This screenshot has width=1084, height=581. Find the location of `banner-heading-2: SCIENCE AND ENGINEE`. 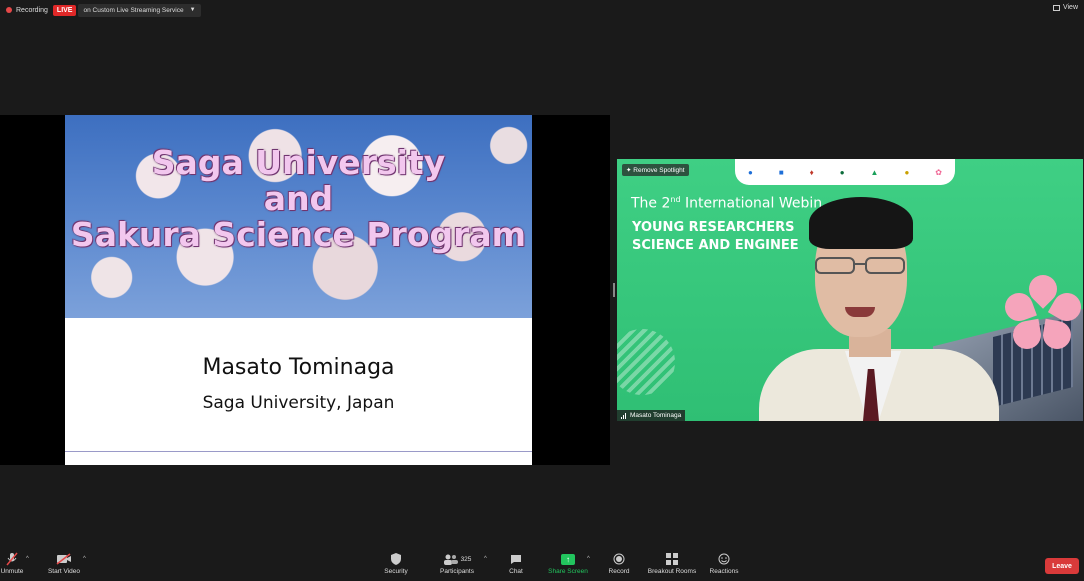

banner-heading-2: SCIENCE AND ENGINEE is located at coordinates (715, 245).